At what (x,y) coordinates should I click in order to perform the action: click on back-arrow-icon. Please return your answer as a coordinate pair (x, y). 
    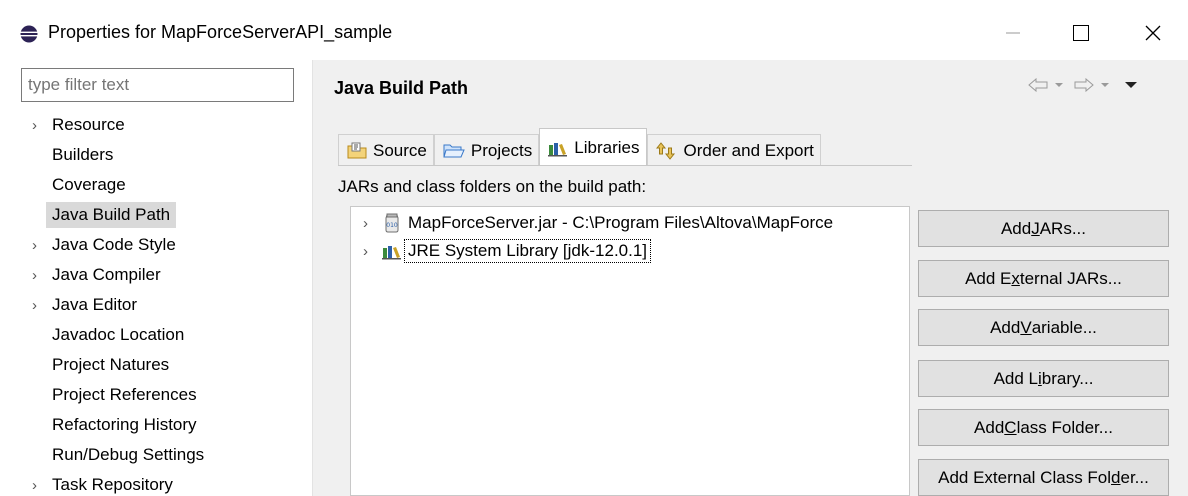
    Looking at the image, I should click on (1038, 85).